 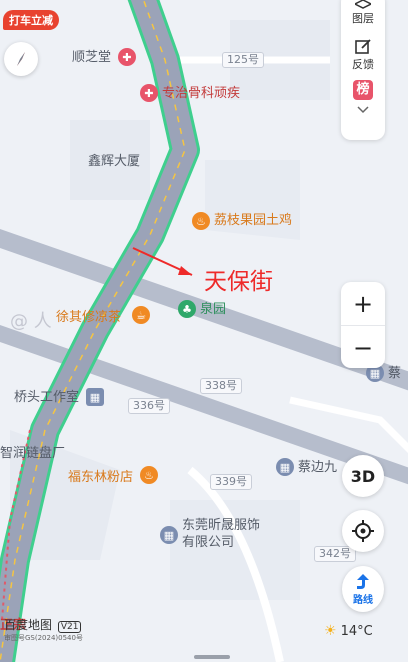 I want to click on license-text: 审图号GS(2024)0540号, so click(x=43, y=638).